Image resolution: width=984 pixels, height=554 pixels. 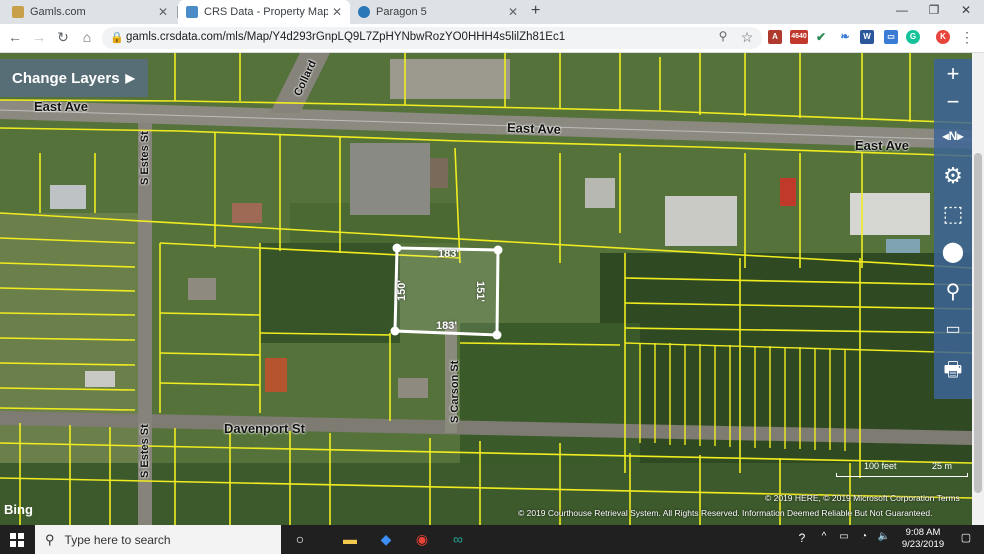 What do you see at coordinates (845, 37) in the screenshot?
I see `leaf-extension-icon: ❧` at bounding box center [845, 37].